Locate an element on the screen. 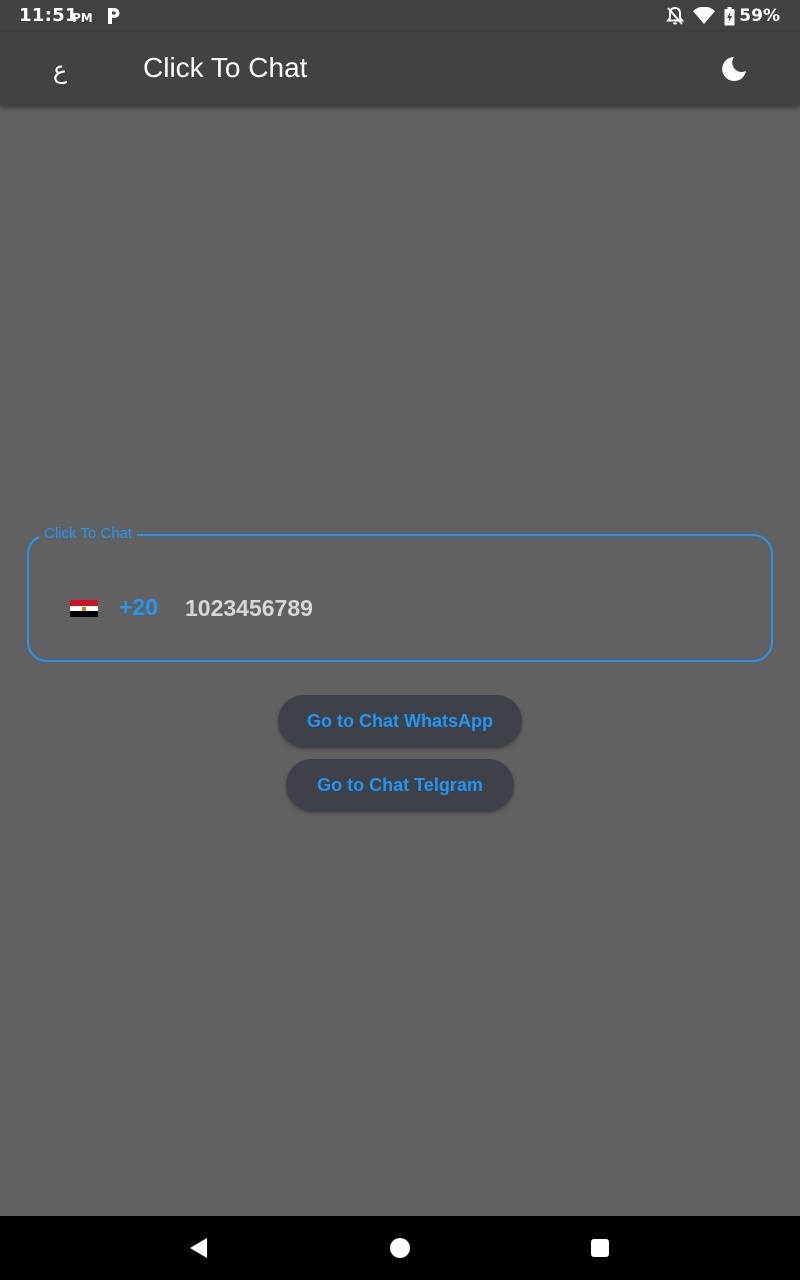 This screenshot has width=800, height=1280. navigation-bar is located at coordinates (400, 1248).